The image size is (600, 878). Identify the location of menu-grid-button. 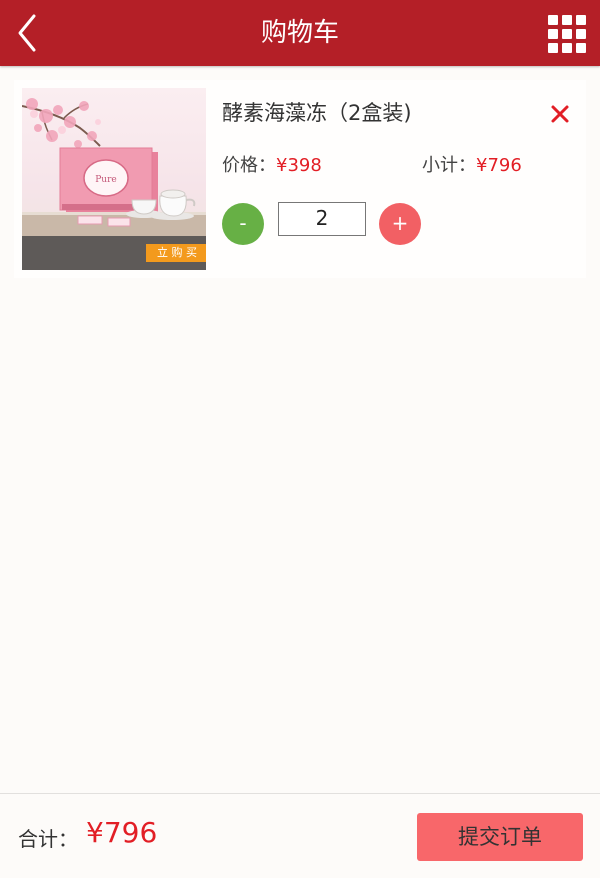
(567, 34).